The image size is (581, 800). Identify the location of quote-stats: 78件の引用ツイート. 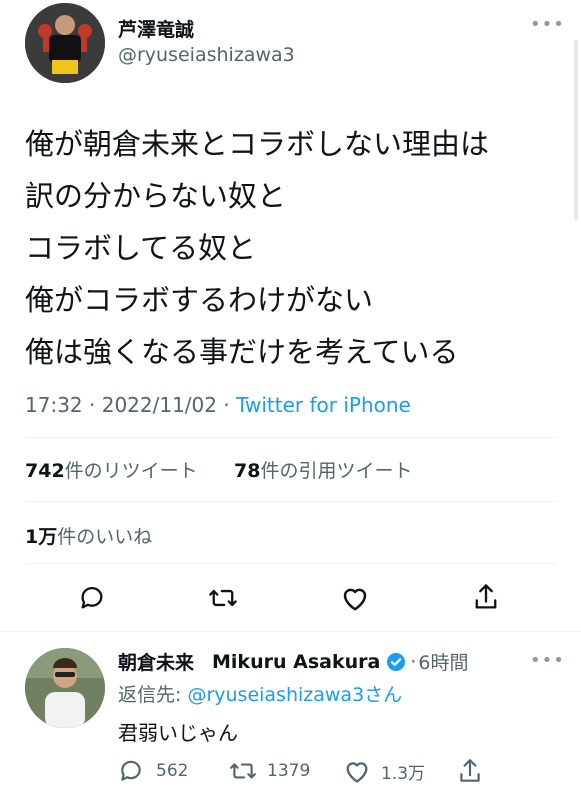
(323, 469).